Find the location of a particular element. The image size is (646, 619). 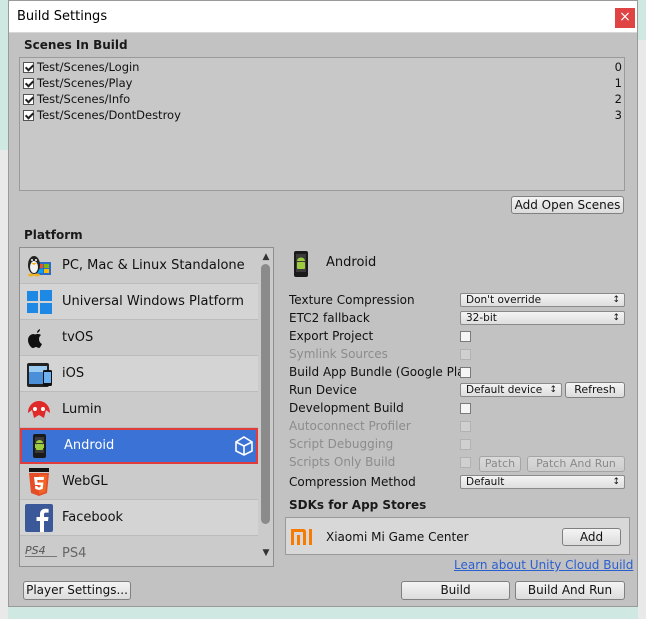

scroll-down-arrow-icon: ▼ is located at coordinates (266, 553).